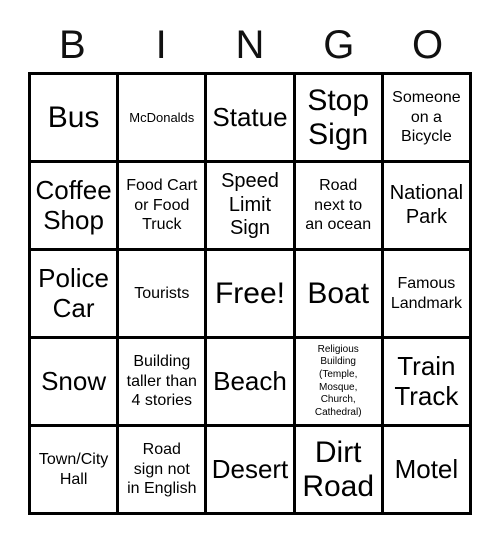  I want to click on bingo-cell-label: Food Cart or Food Truck, so click(162, 205).